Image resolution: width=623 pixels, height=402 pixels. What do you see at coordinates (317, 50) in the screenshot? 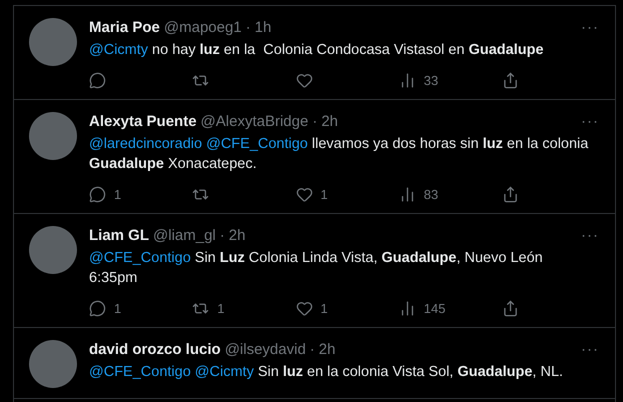
I see `tweet-text: @Cicmty no hay luz en la Colonia Condocasa Vistasol en Guadalupe` at bounding box center [317, 50].